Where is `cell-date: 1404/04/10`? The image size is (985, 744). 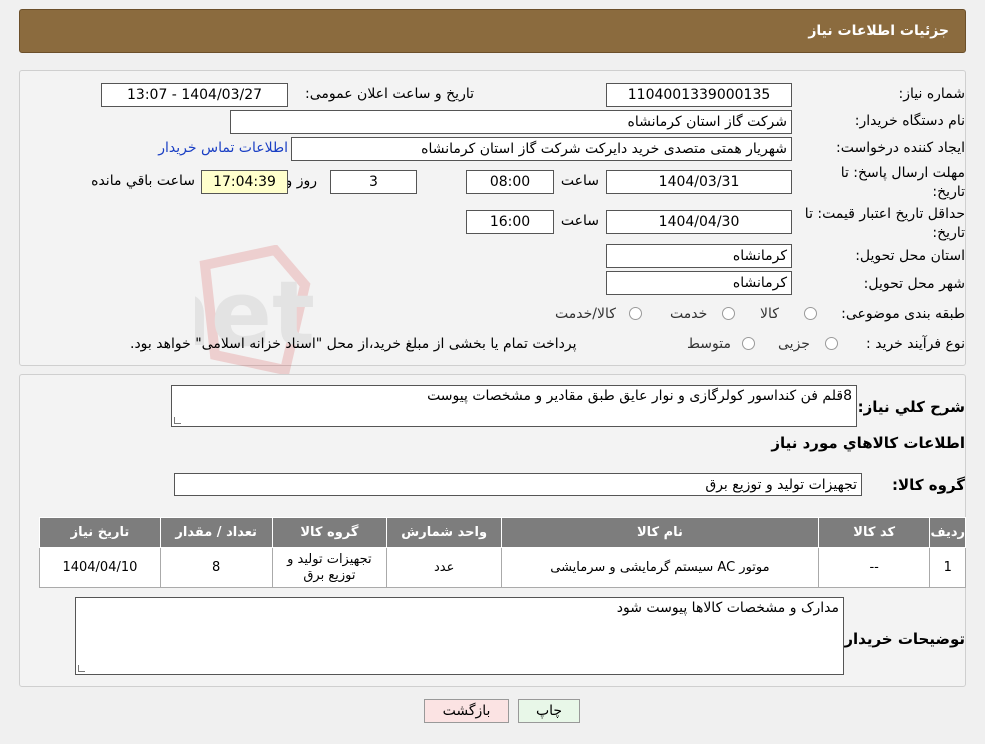
cell-date: 1404/04/10 is located at coordinates (100, 567).